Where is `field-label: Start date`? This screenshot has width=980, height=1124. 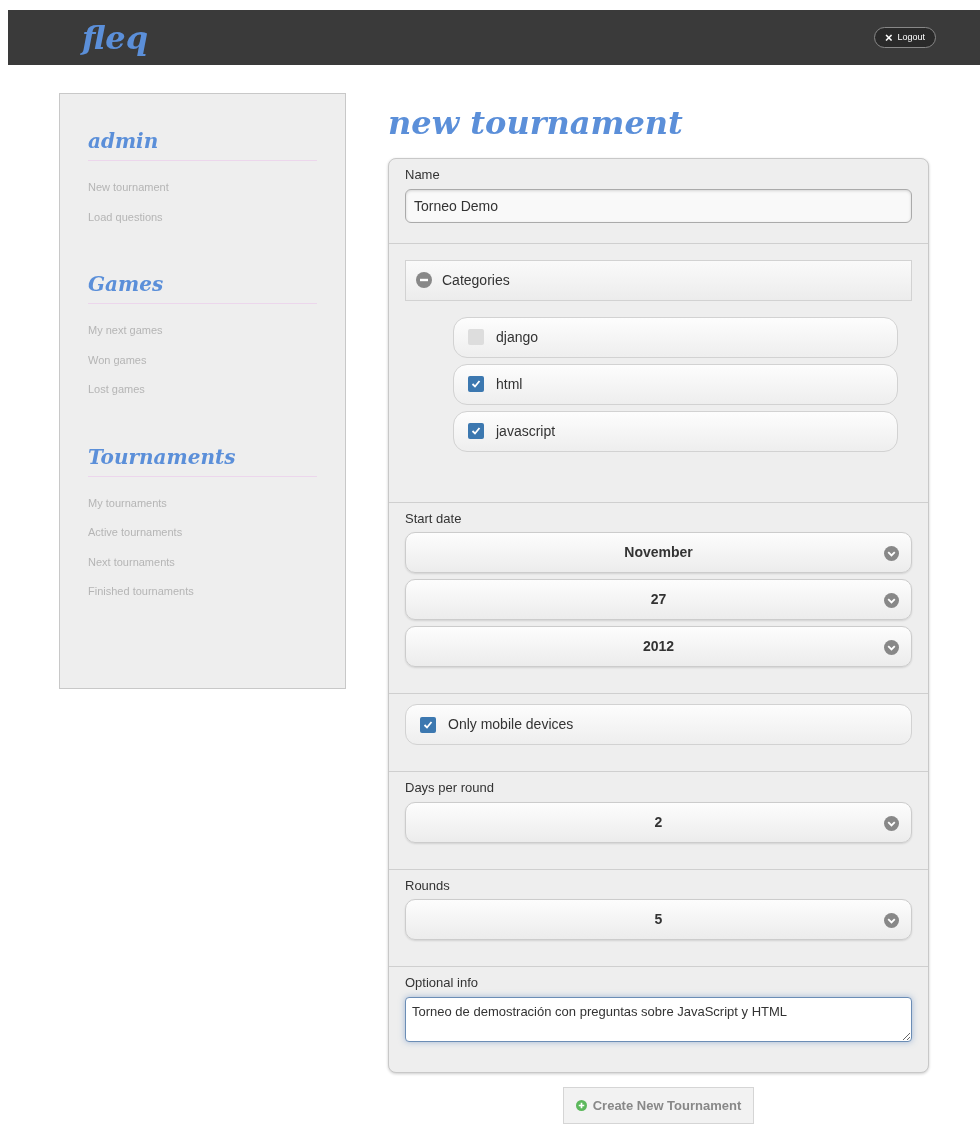 field-label: Start date is located at coordinates (434, 518).